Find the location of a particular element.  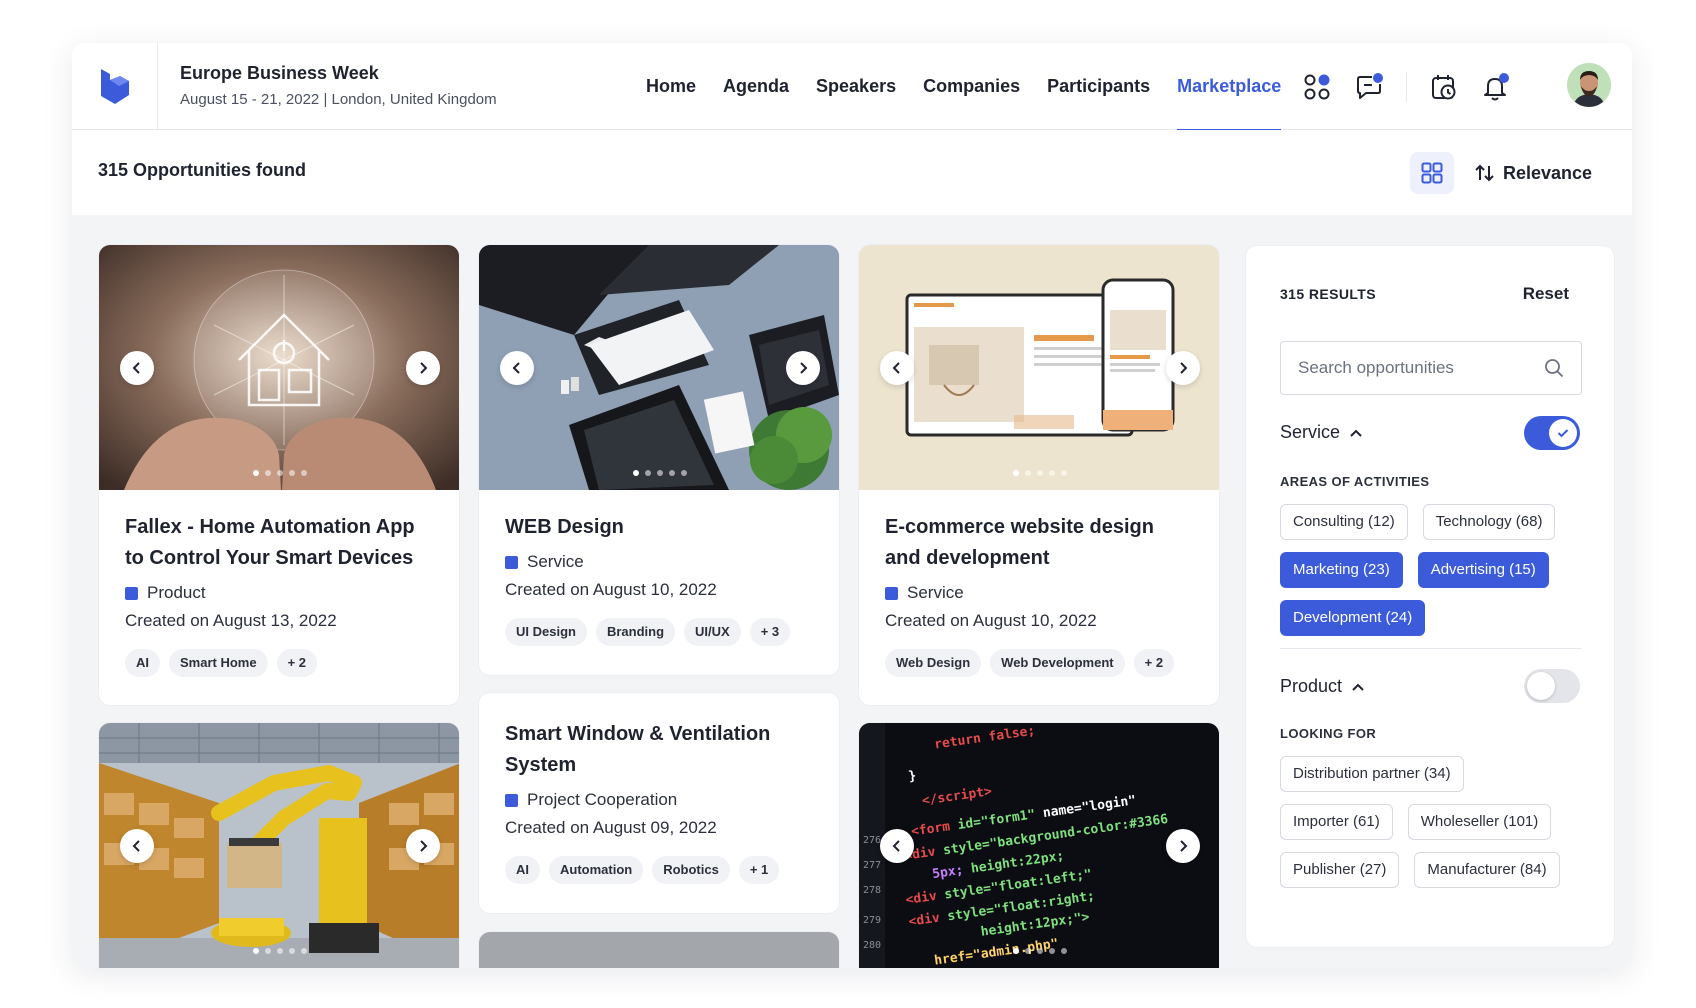

nav-marketplace: Marketplace is located at coordinates (1229, 87).